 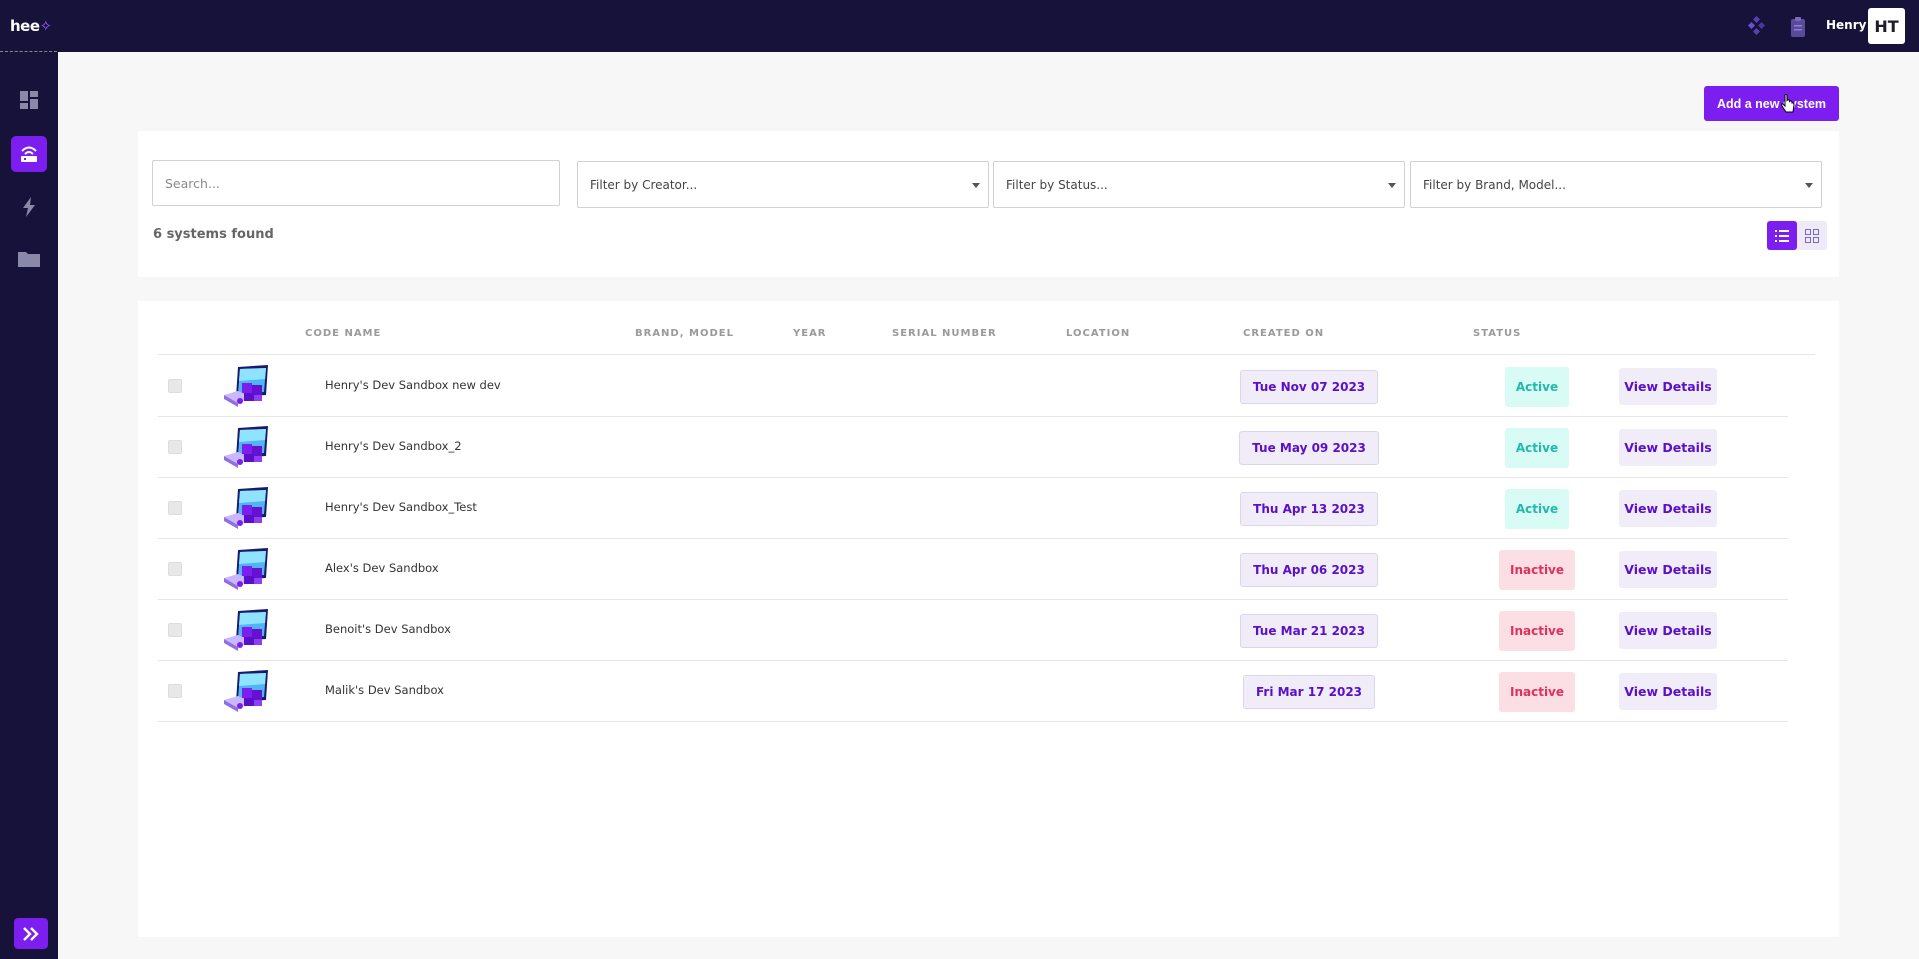 What do you see at coordinates (810, 333) in the screenshot?
I see `column-header-year: YEAR` at bounding box center [810, 333].